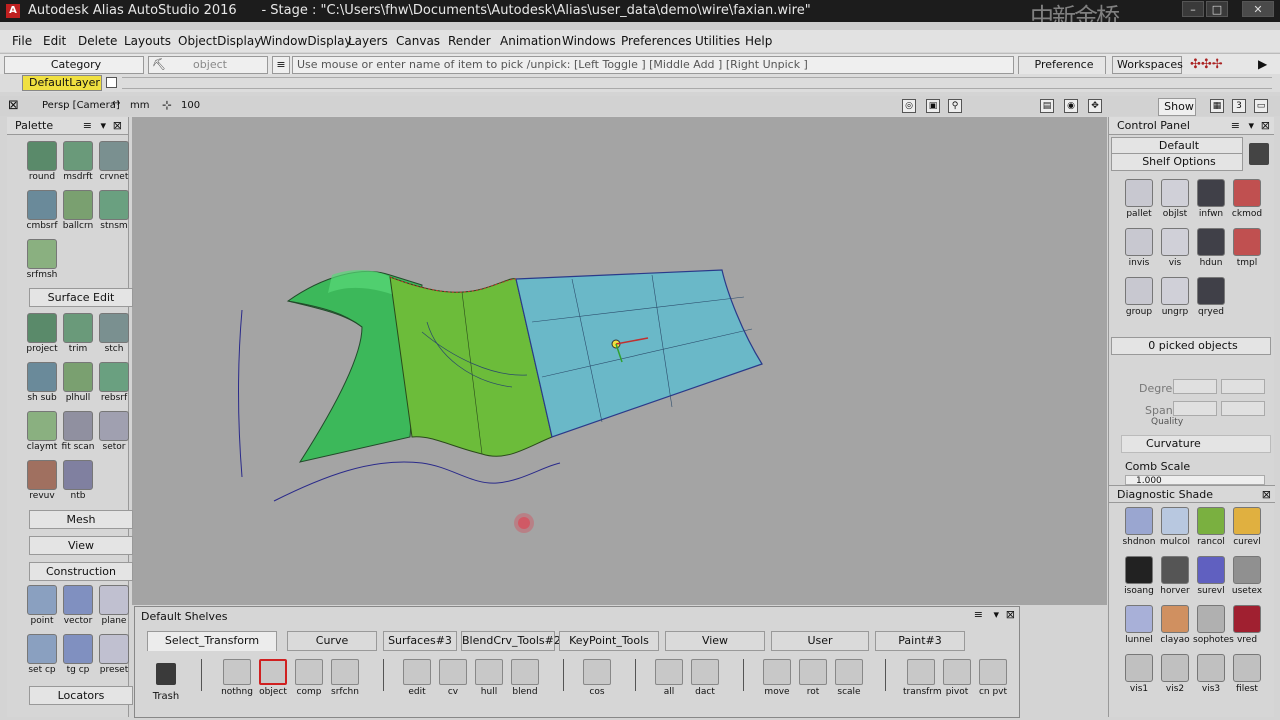 This screenshot has width=1280, height=720. What do you see at coordinates (78, 656) in the screenshot?
I see `tool-tg-cp: tg cp` at bounding box center [78, 656].